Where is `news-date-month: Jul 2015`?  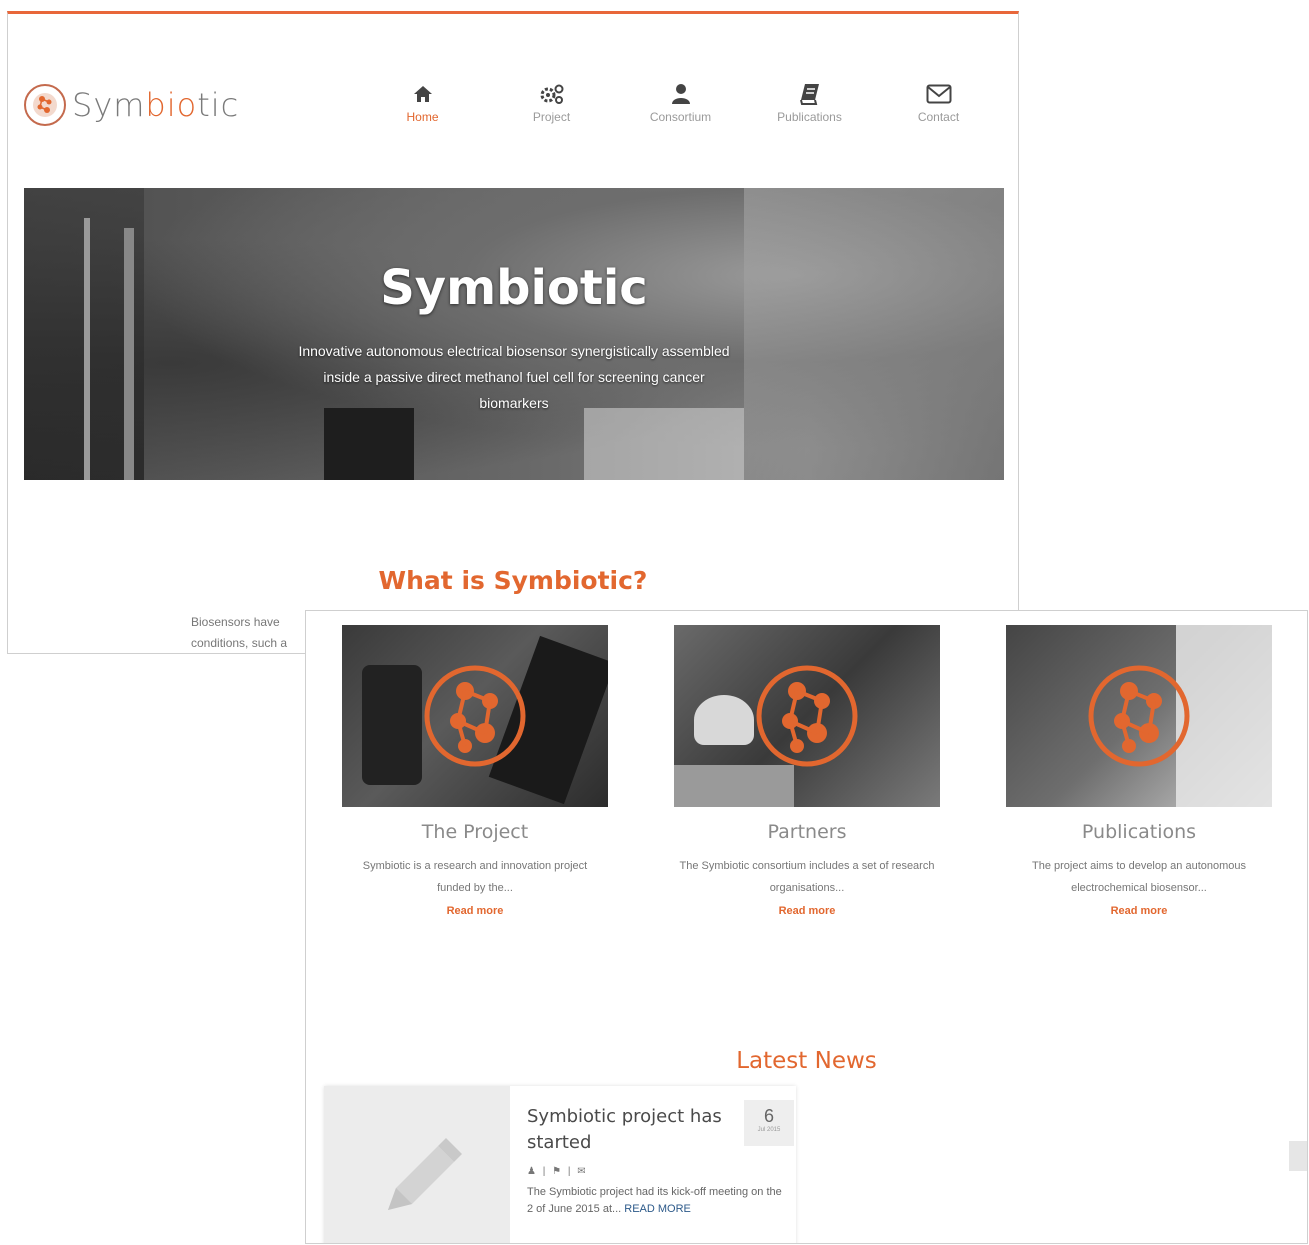 news-date-month: Jul 2015 is located at coordinates (769, 1130).